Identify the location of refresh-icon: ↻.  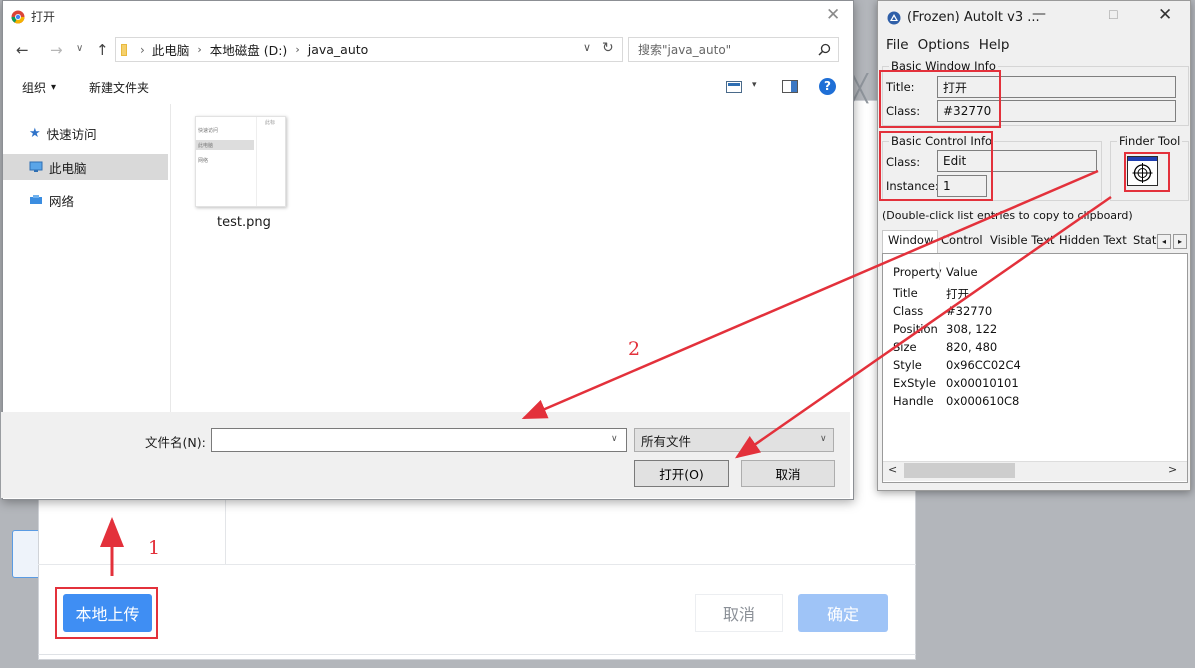
(608, 48).